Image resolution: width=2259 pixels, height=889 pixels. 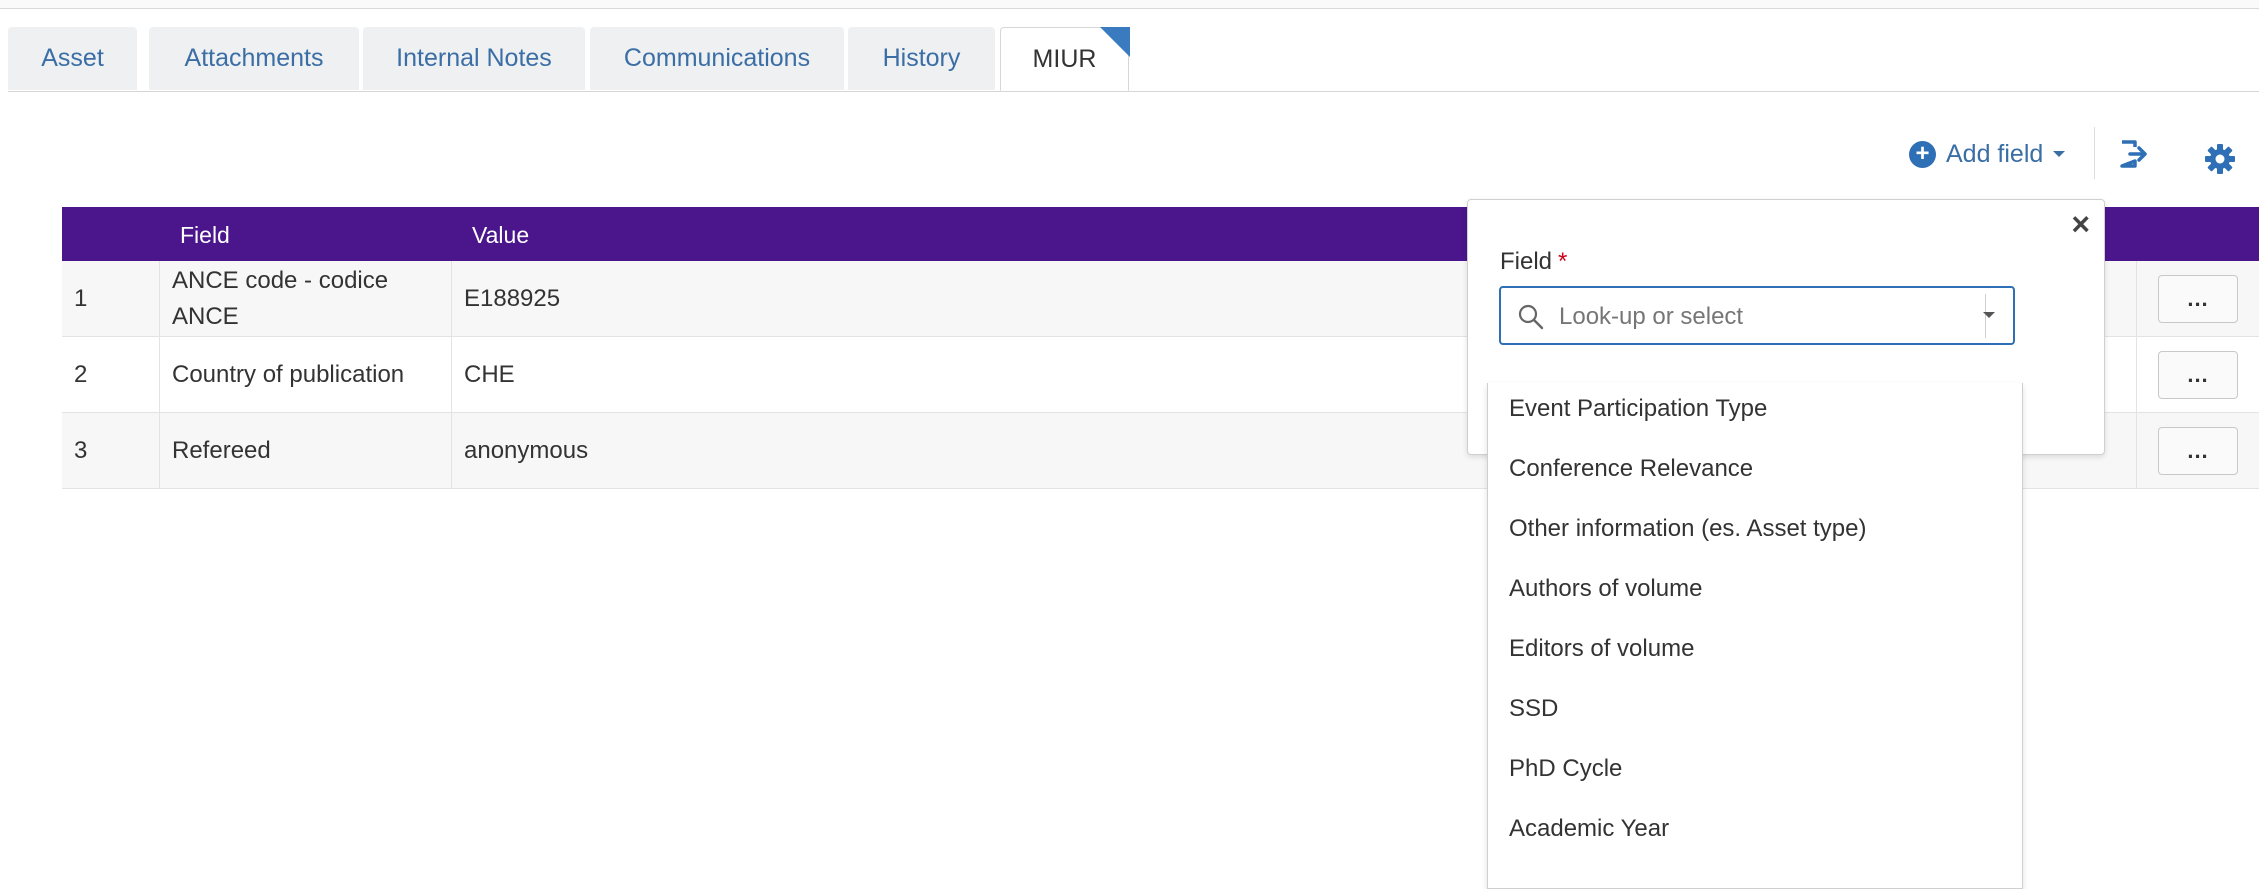 I want to click on option-item: Conference Relevance, so click(x=1631, y=469).